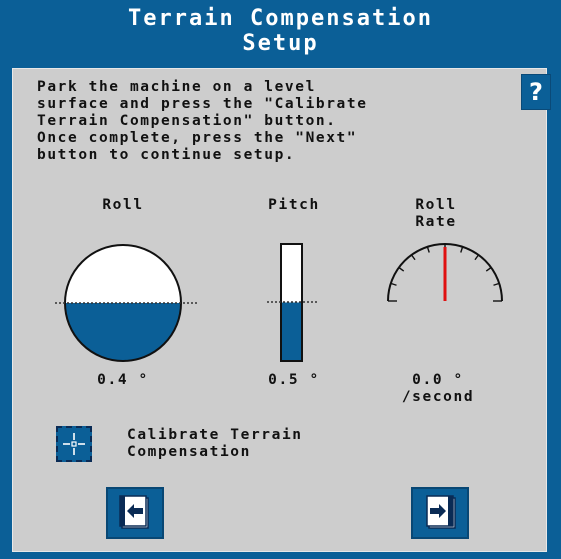 This screenshot has width=561, height=559. I want to click on next-arrow-icon, so click(441, 512).